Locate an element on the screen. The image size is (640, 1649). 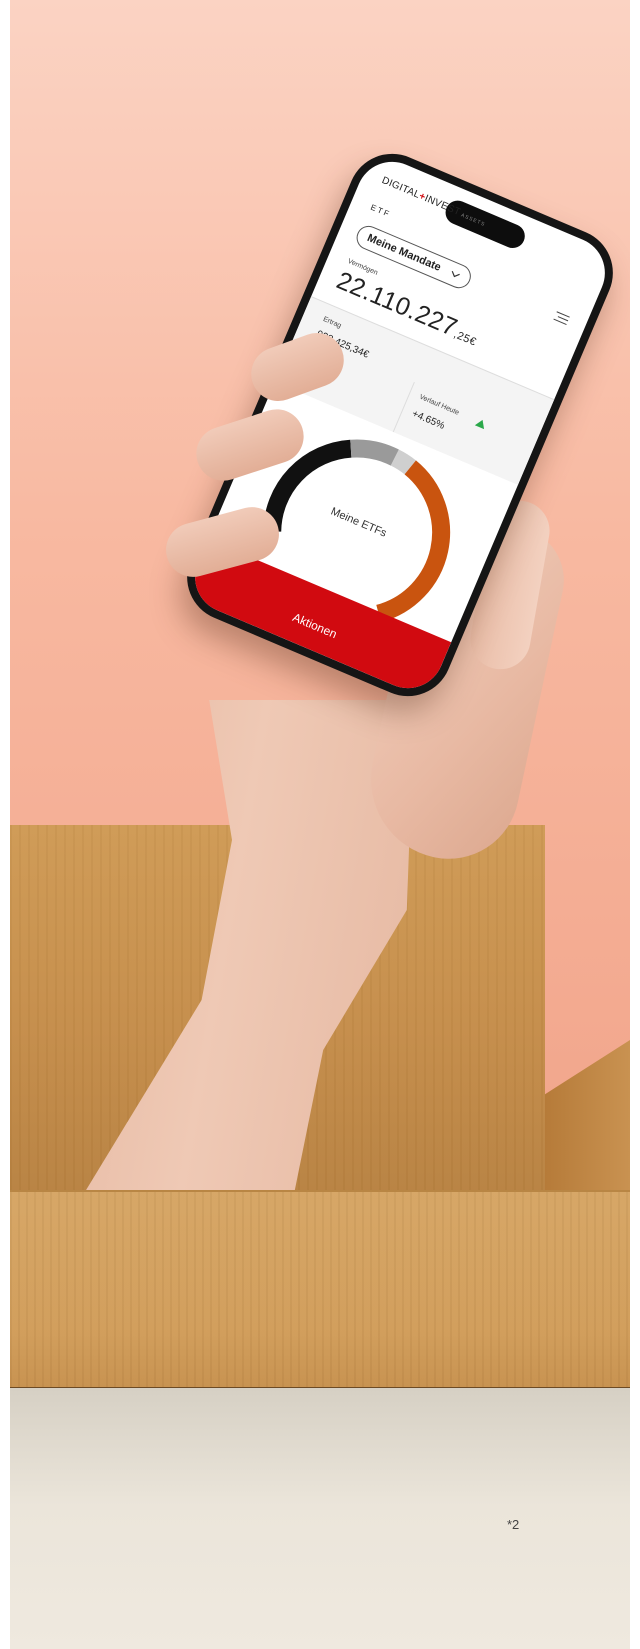
app-logo: DIGITAL+INVESTASSETS is located at coordinates (433, 202).